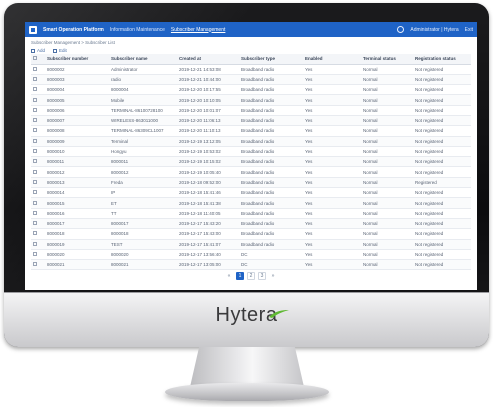  What do you see at coordinates (77, 255) in the screenshot?
I see `table-cell: 8000020` at bounding box center [77, 255].